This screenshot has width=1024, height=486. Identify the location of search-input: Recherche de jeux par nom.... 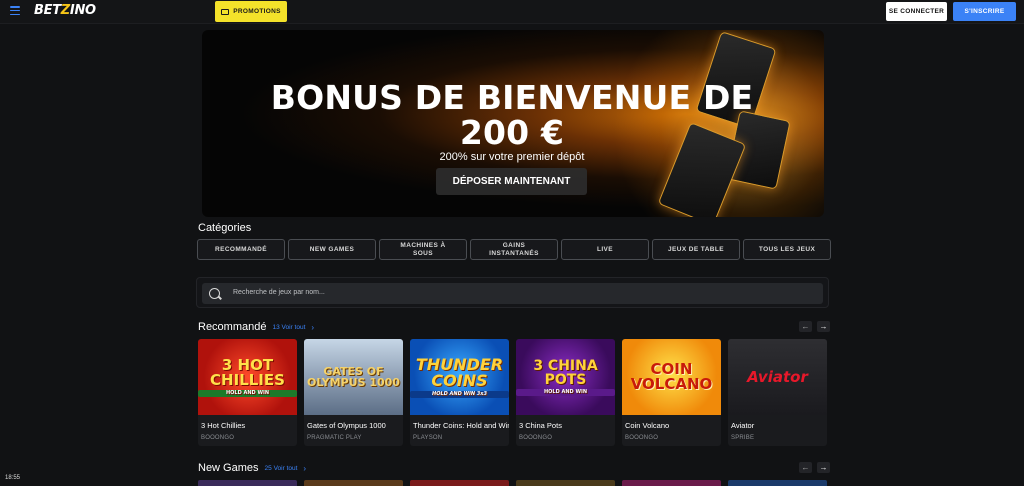
(512, 293).